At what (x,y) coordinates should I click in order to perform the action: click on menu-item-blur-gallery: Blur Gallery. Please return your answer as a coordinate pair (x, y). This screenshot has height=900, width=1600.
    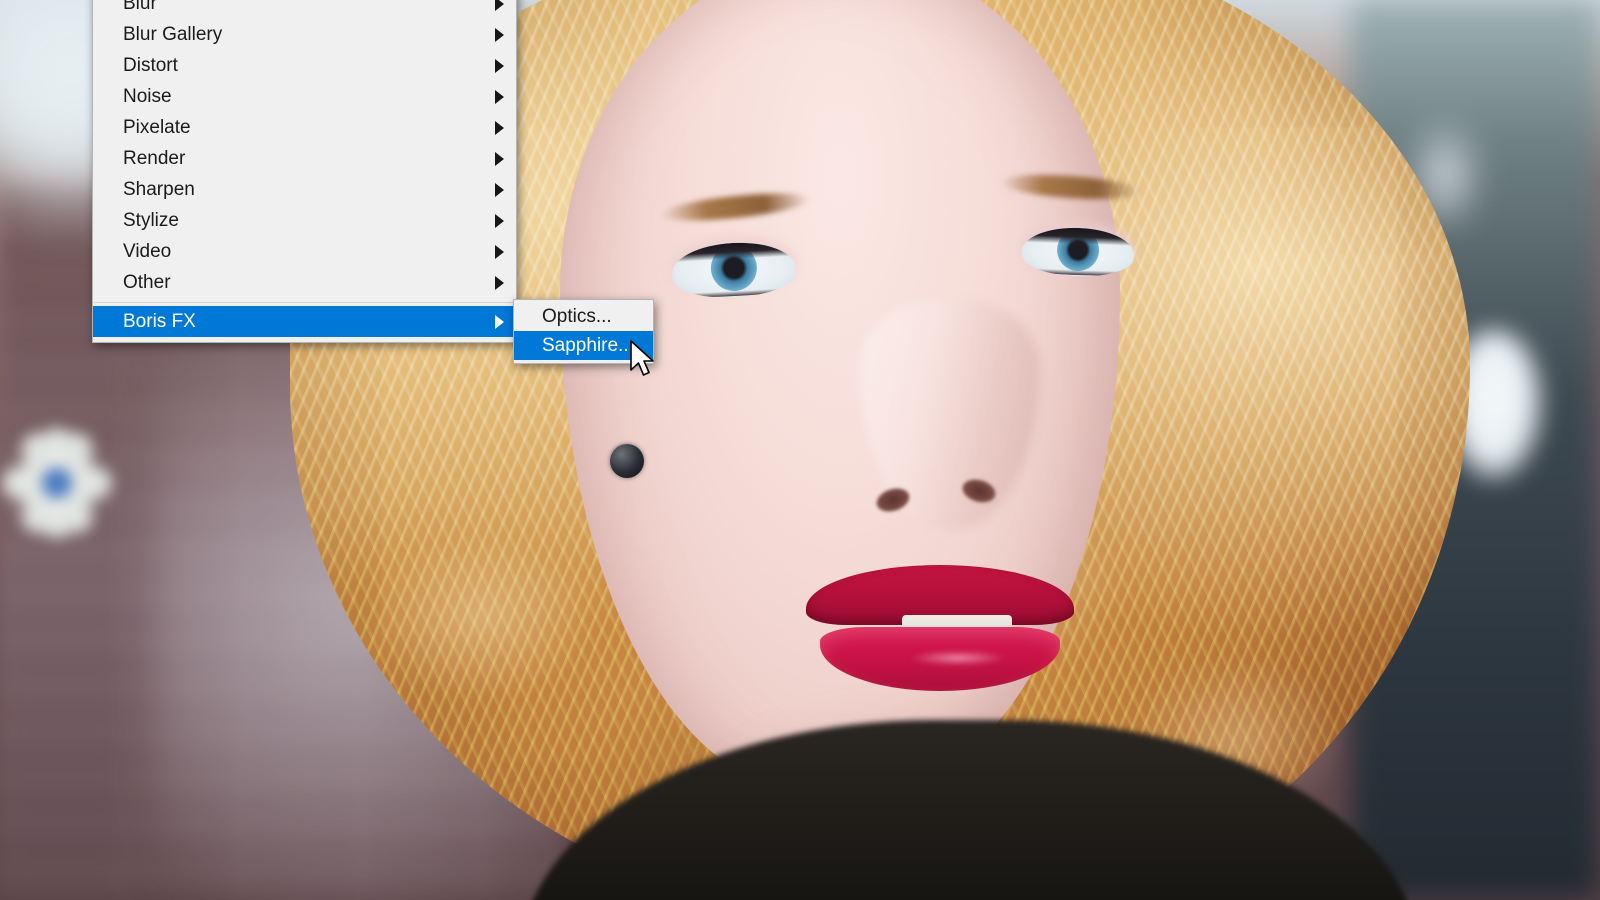
    Looking at the image, I should click on (304, 34).